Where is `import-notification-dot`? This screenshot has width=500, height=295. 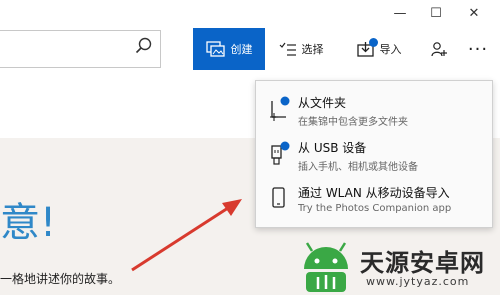
import-notification-dot is located at coordinates (373, 42).